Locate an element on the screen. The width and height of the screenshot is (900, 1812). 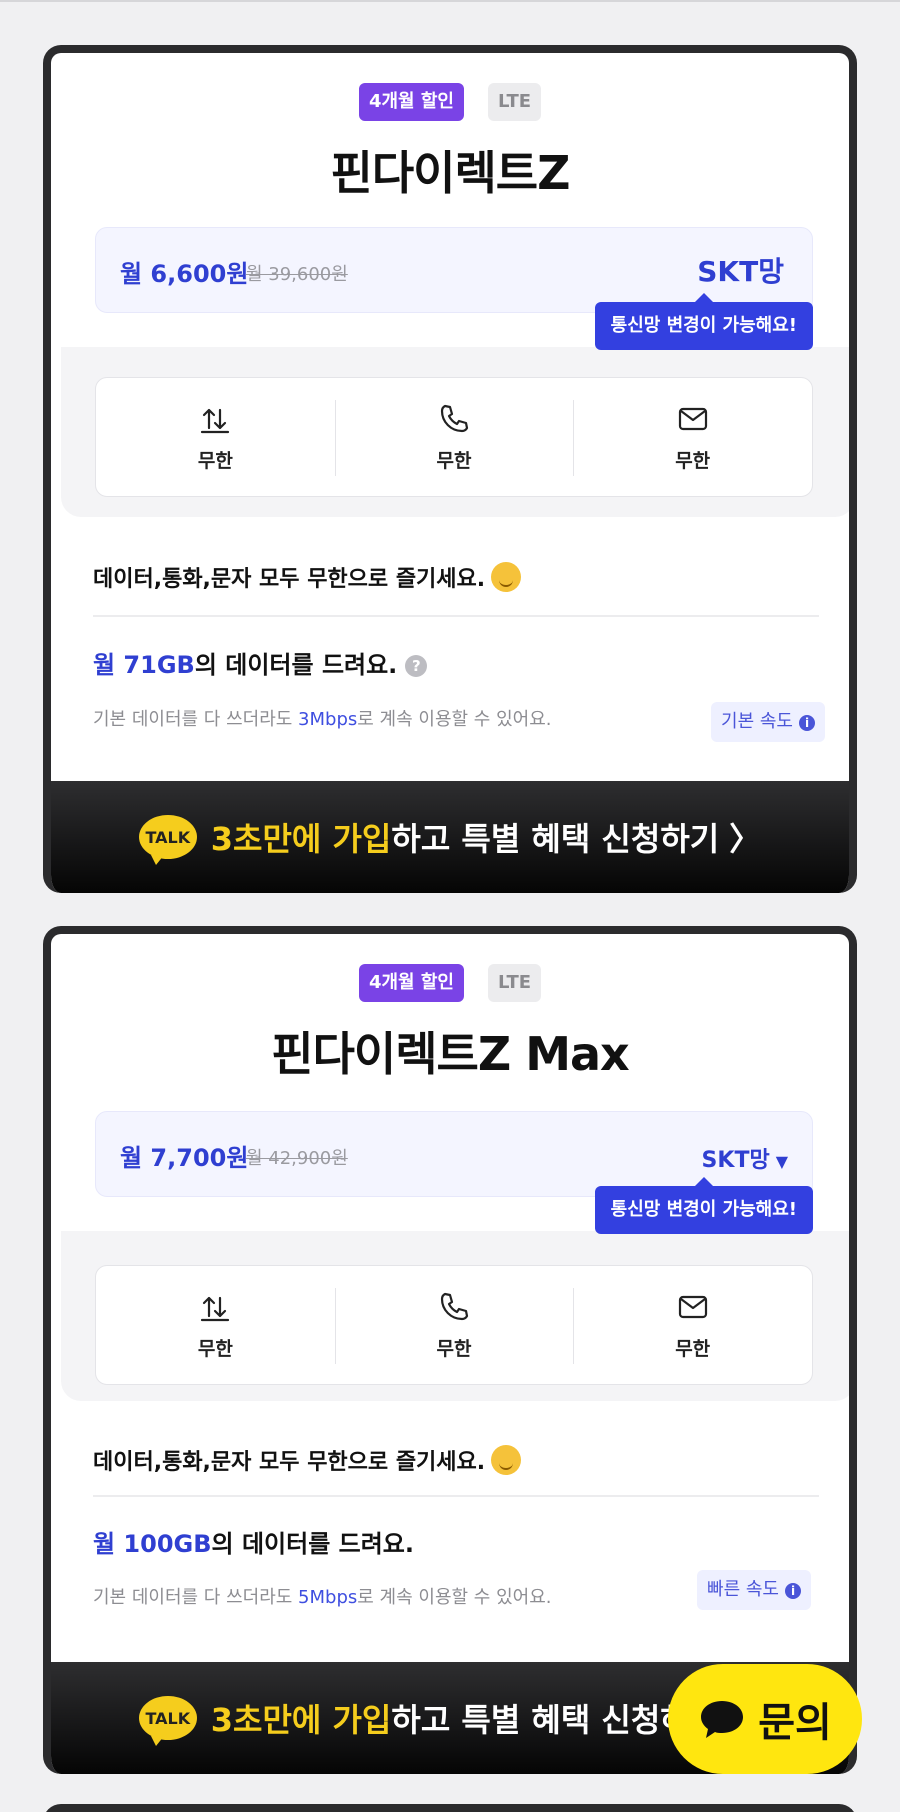
network-selector: SKT망 ▼ is located at coordinates (745, 1158).